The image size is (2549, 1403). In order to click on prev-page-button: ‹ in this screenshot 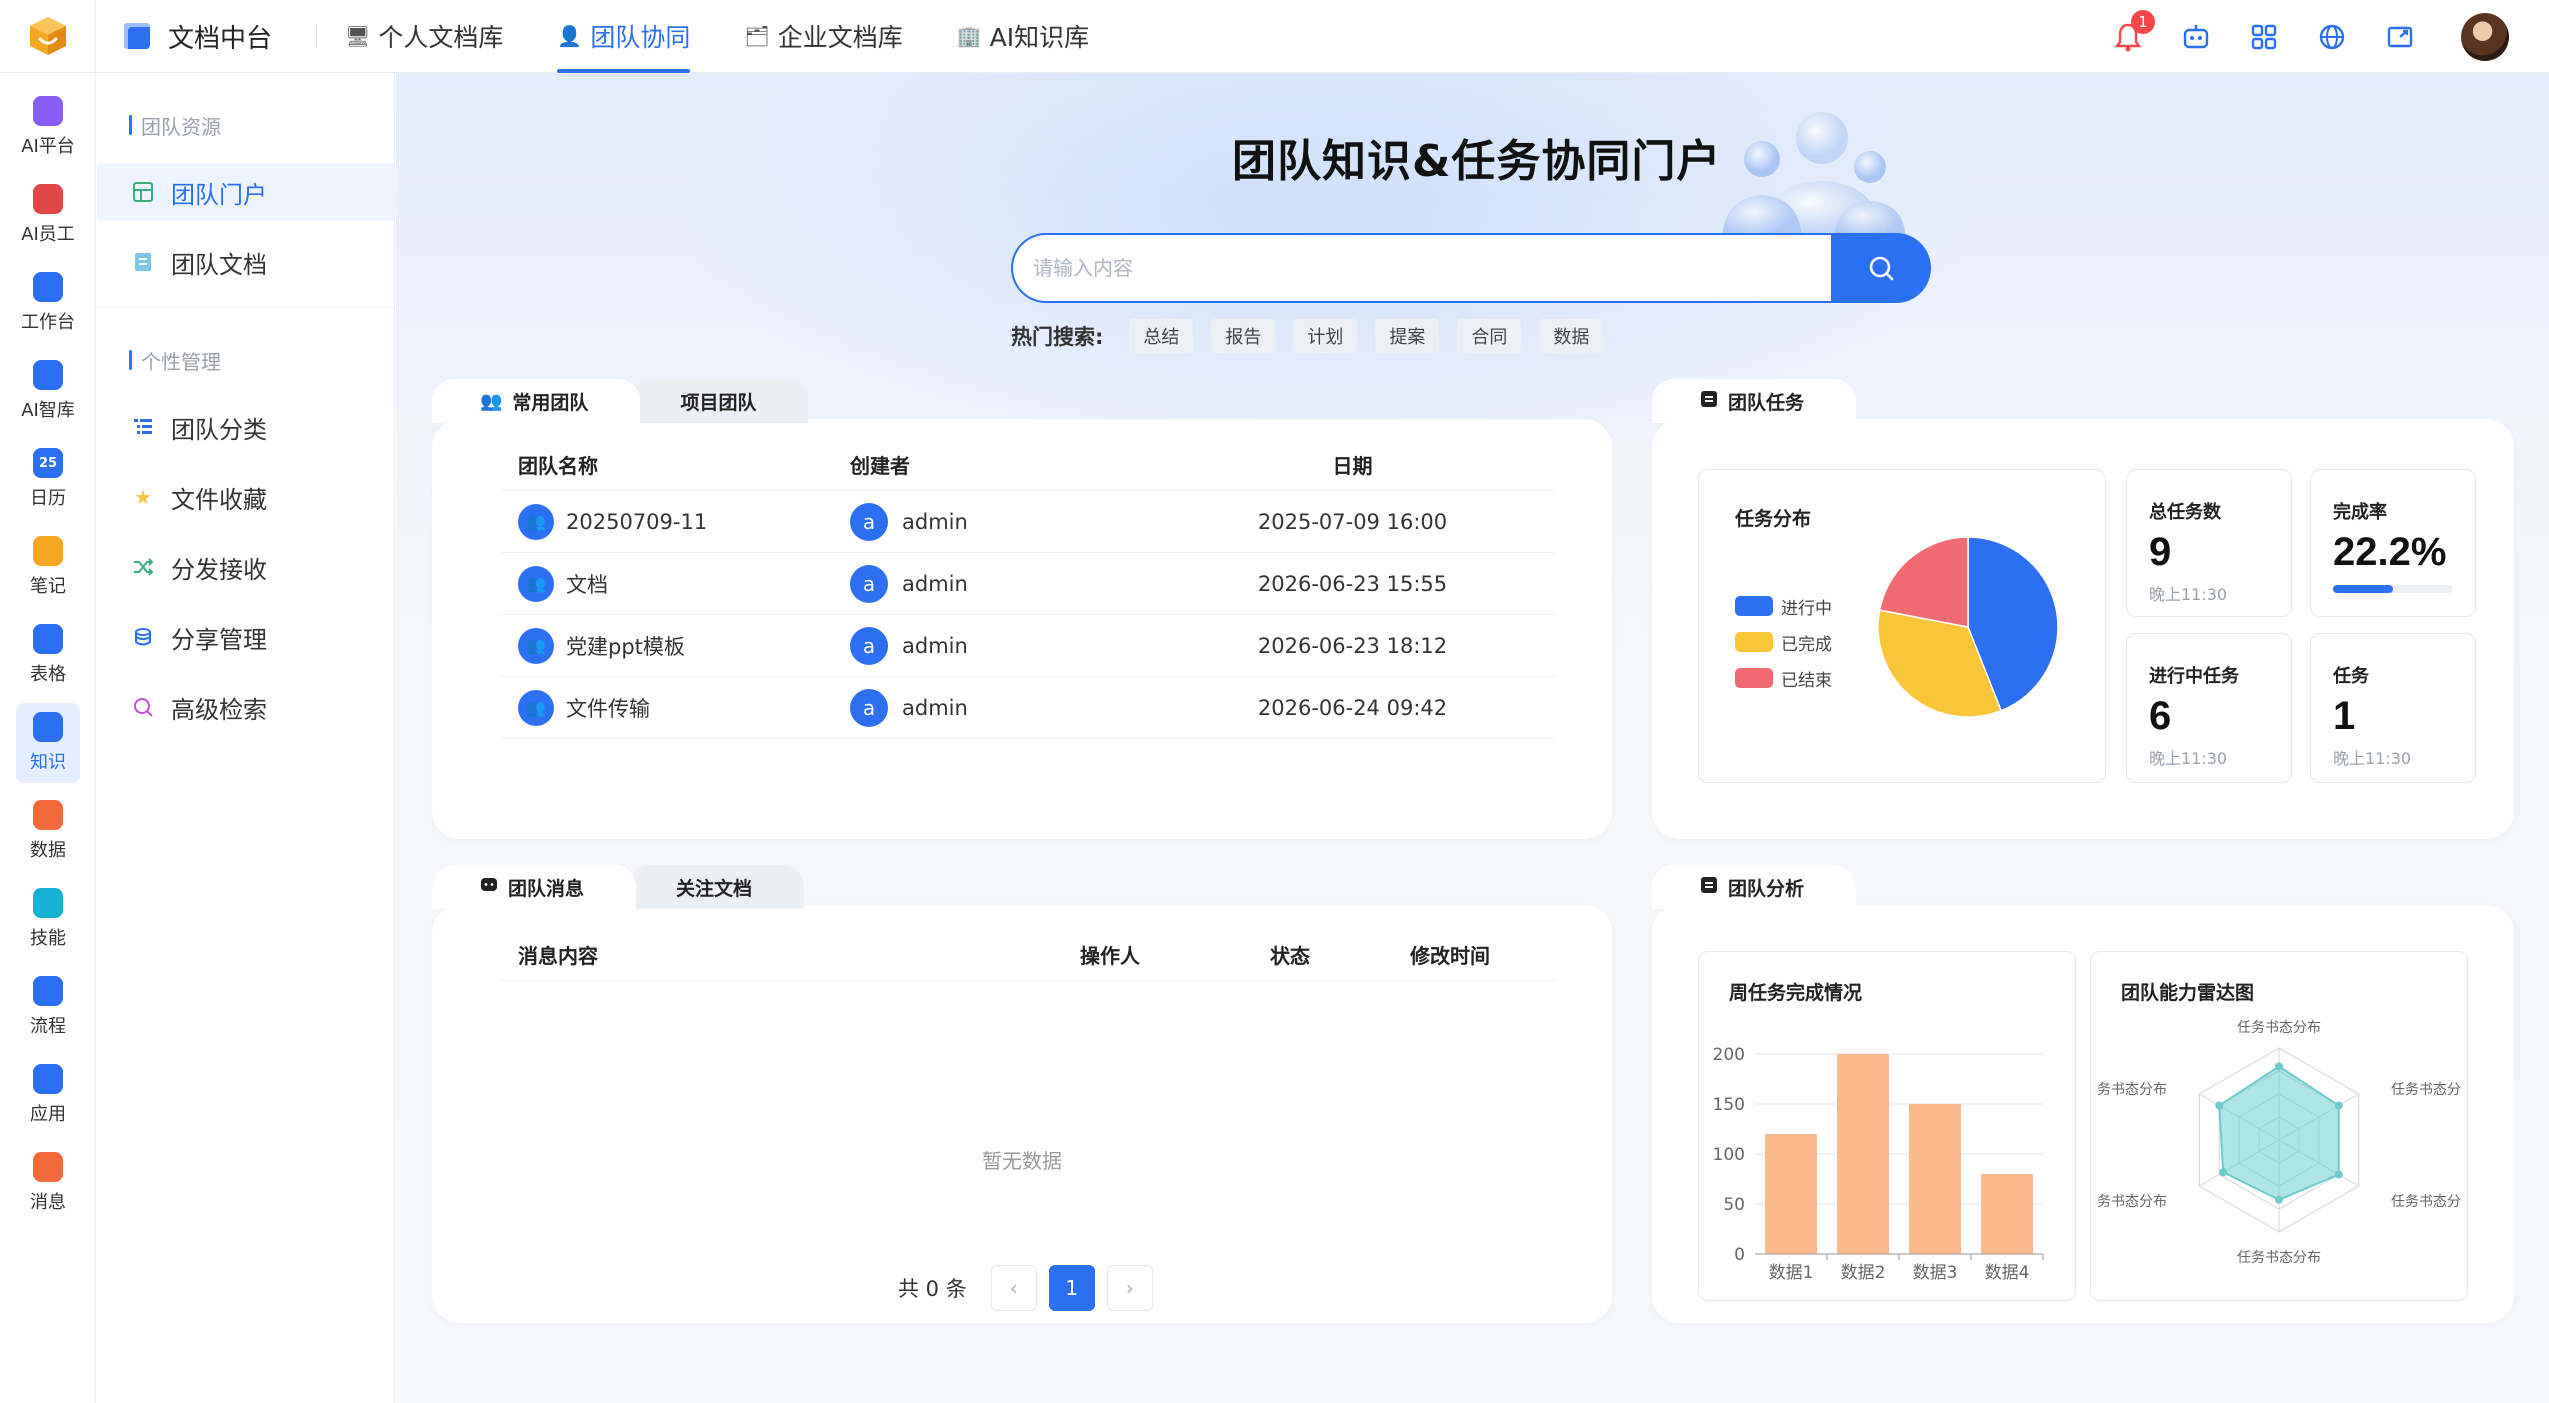, I will do `click(1013, 1288)`.